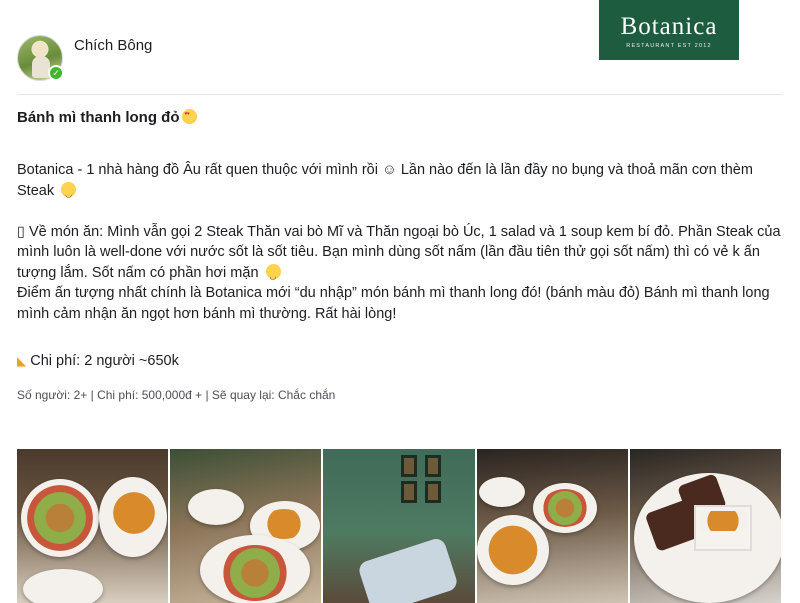  What do you see at coordinates (113, 45) in the screenshot?
I see `author-name: Chích Bông` at bounding box center [113, 45].